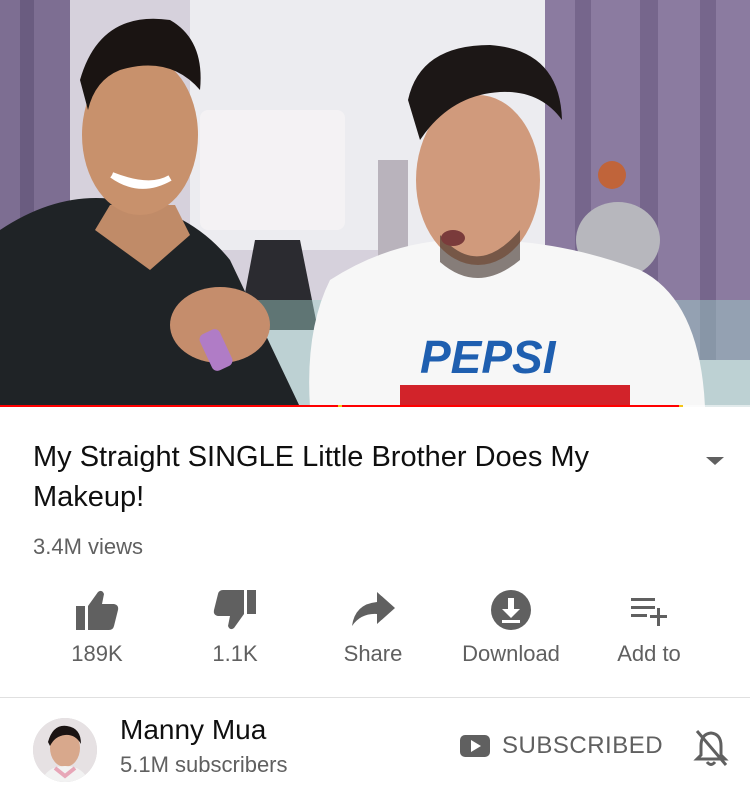  I want to click on avatar-image, so click(65, 750).